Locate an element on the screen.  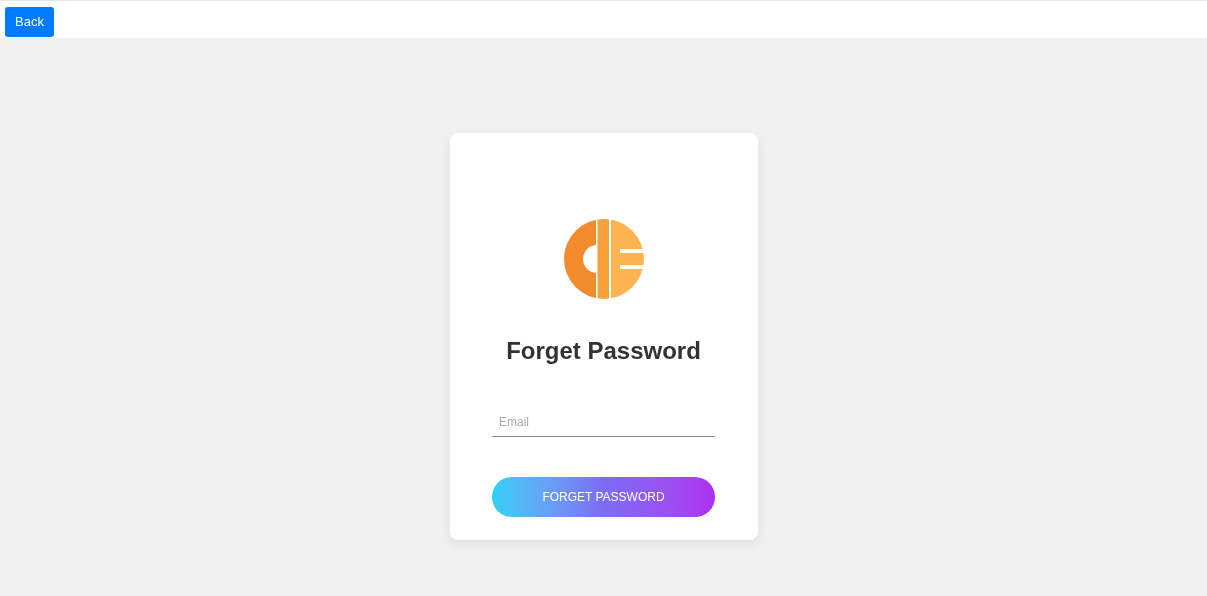
back-button: Back is located at coordinates (29, 22).